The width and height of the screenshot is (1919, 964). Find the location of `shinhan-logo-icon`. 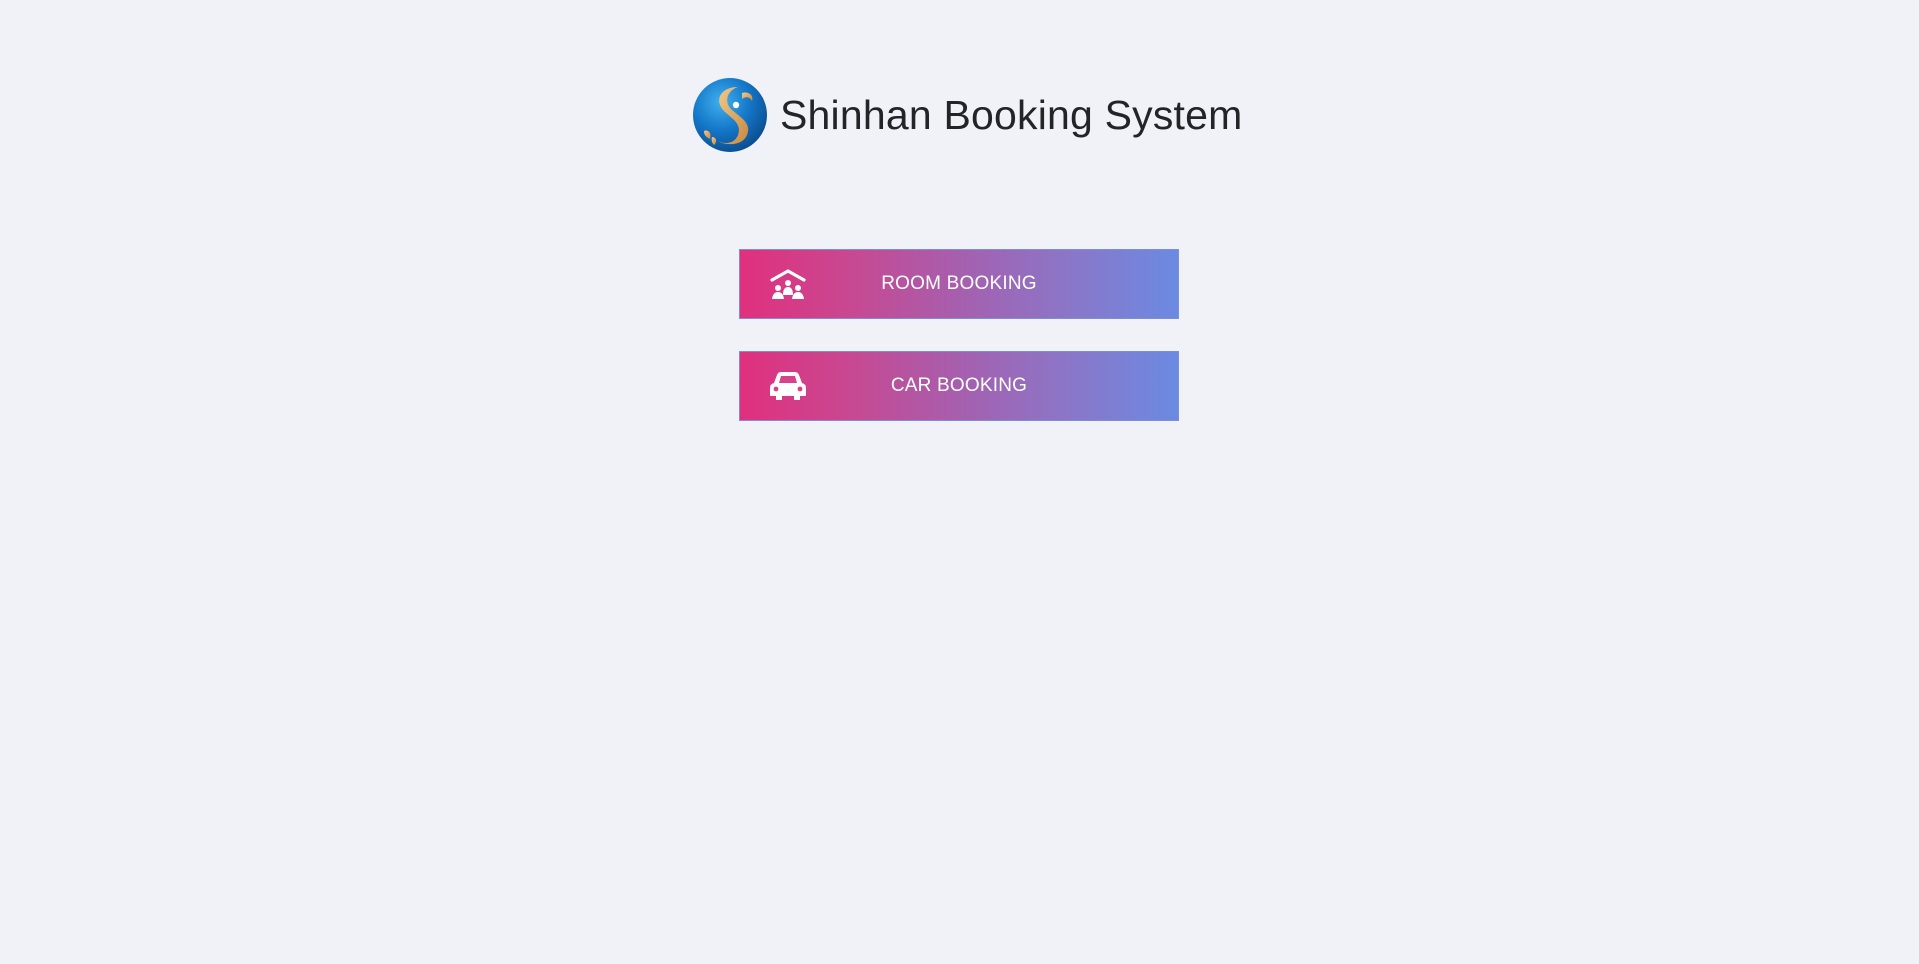

shinhan-logo-icon is located at coordinates (730, 115).